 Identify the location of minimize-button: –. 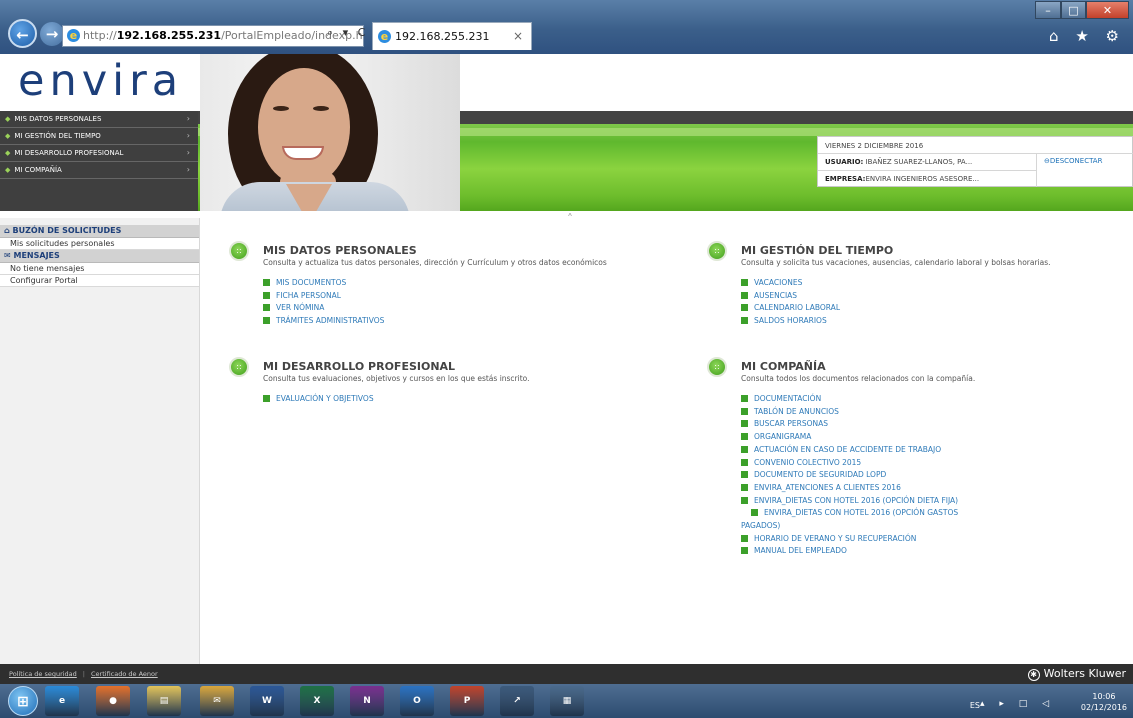
(1048, 10).